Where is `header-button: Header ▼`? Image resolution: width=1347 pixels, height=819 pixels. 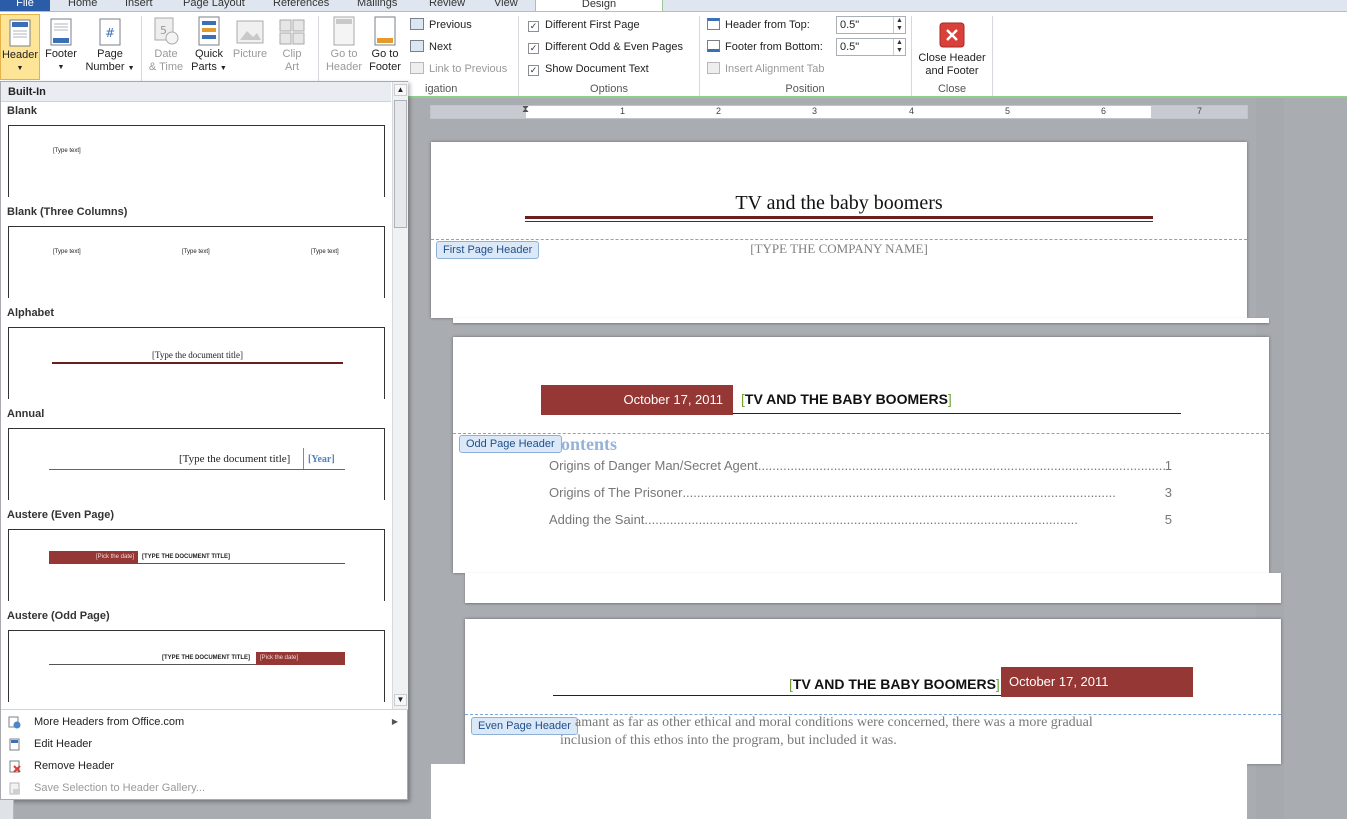 header-button: Header ▼ is located at coordinates (20, 47).